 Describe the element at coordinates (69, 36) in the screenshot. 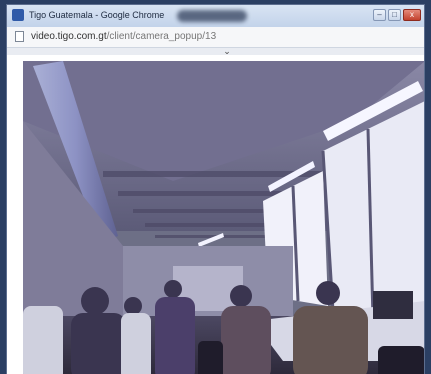

I see `url-host: video.tigo.com.gt` at that location.